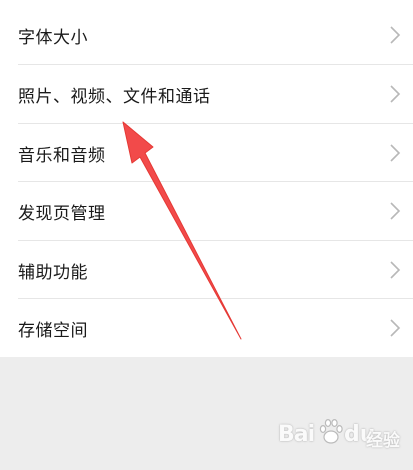  What do you see at coordinates (62, 155) in the screenshot?
I see `settings-item-label: 音乐和音频` at bounding box center [62, 155].